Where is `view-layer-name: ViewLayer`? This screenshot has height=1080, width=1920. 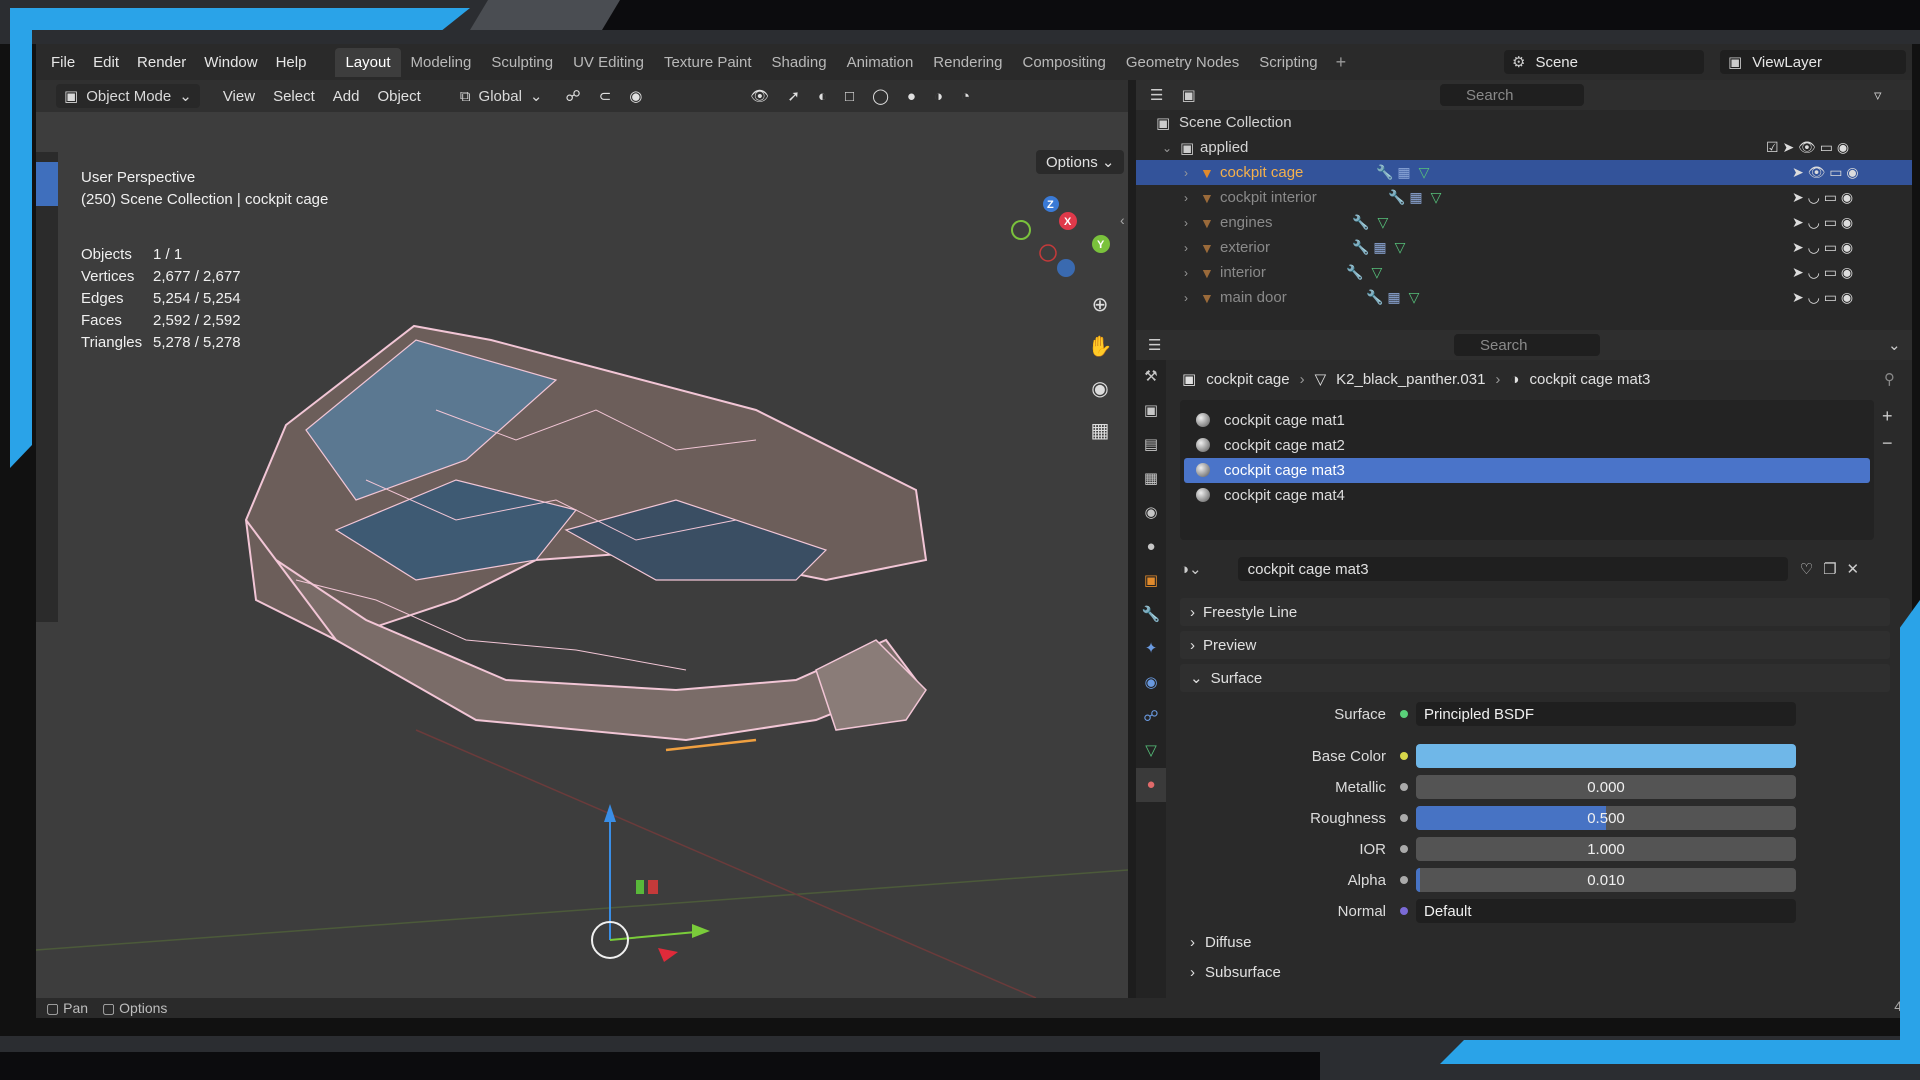 view-layer-name: ViewLayer is located at coordinates (1787, 62).